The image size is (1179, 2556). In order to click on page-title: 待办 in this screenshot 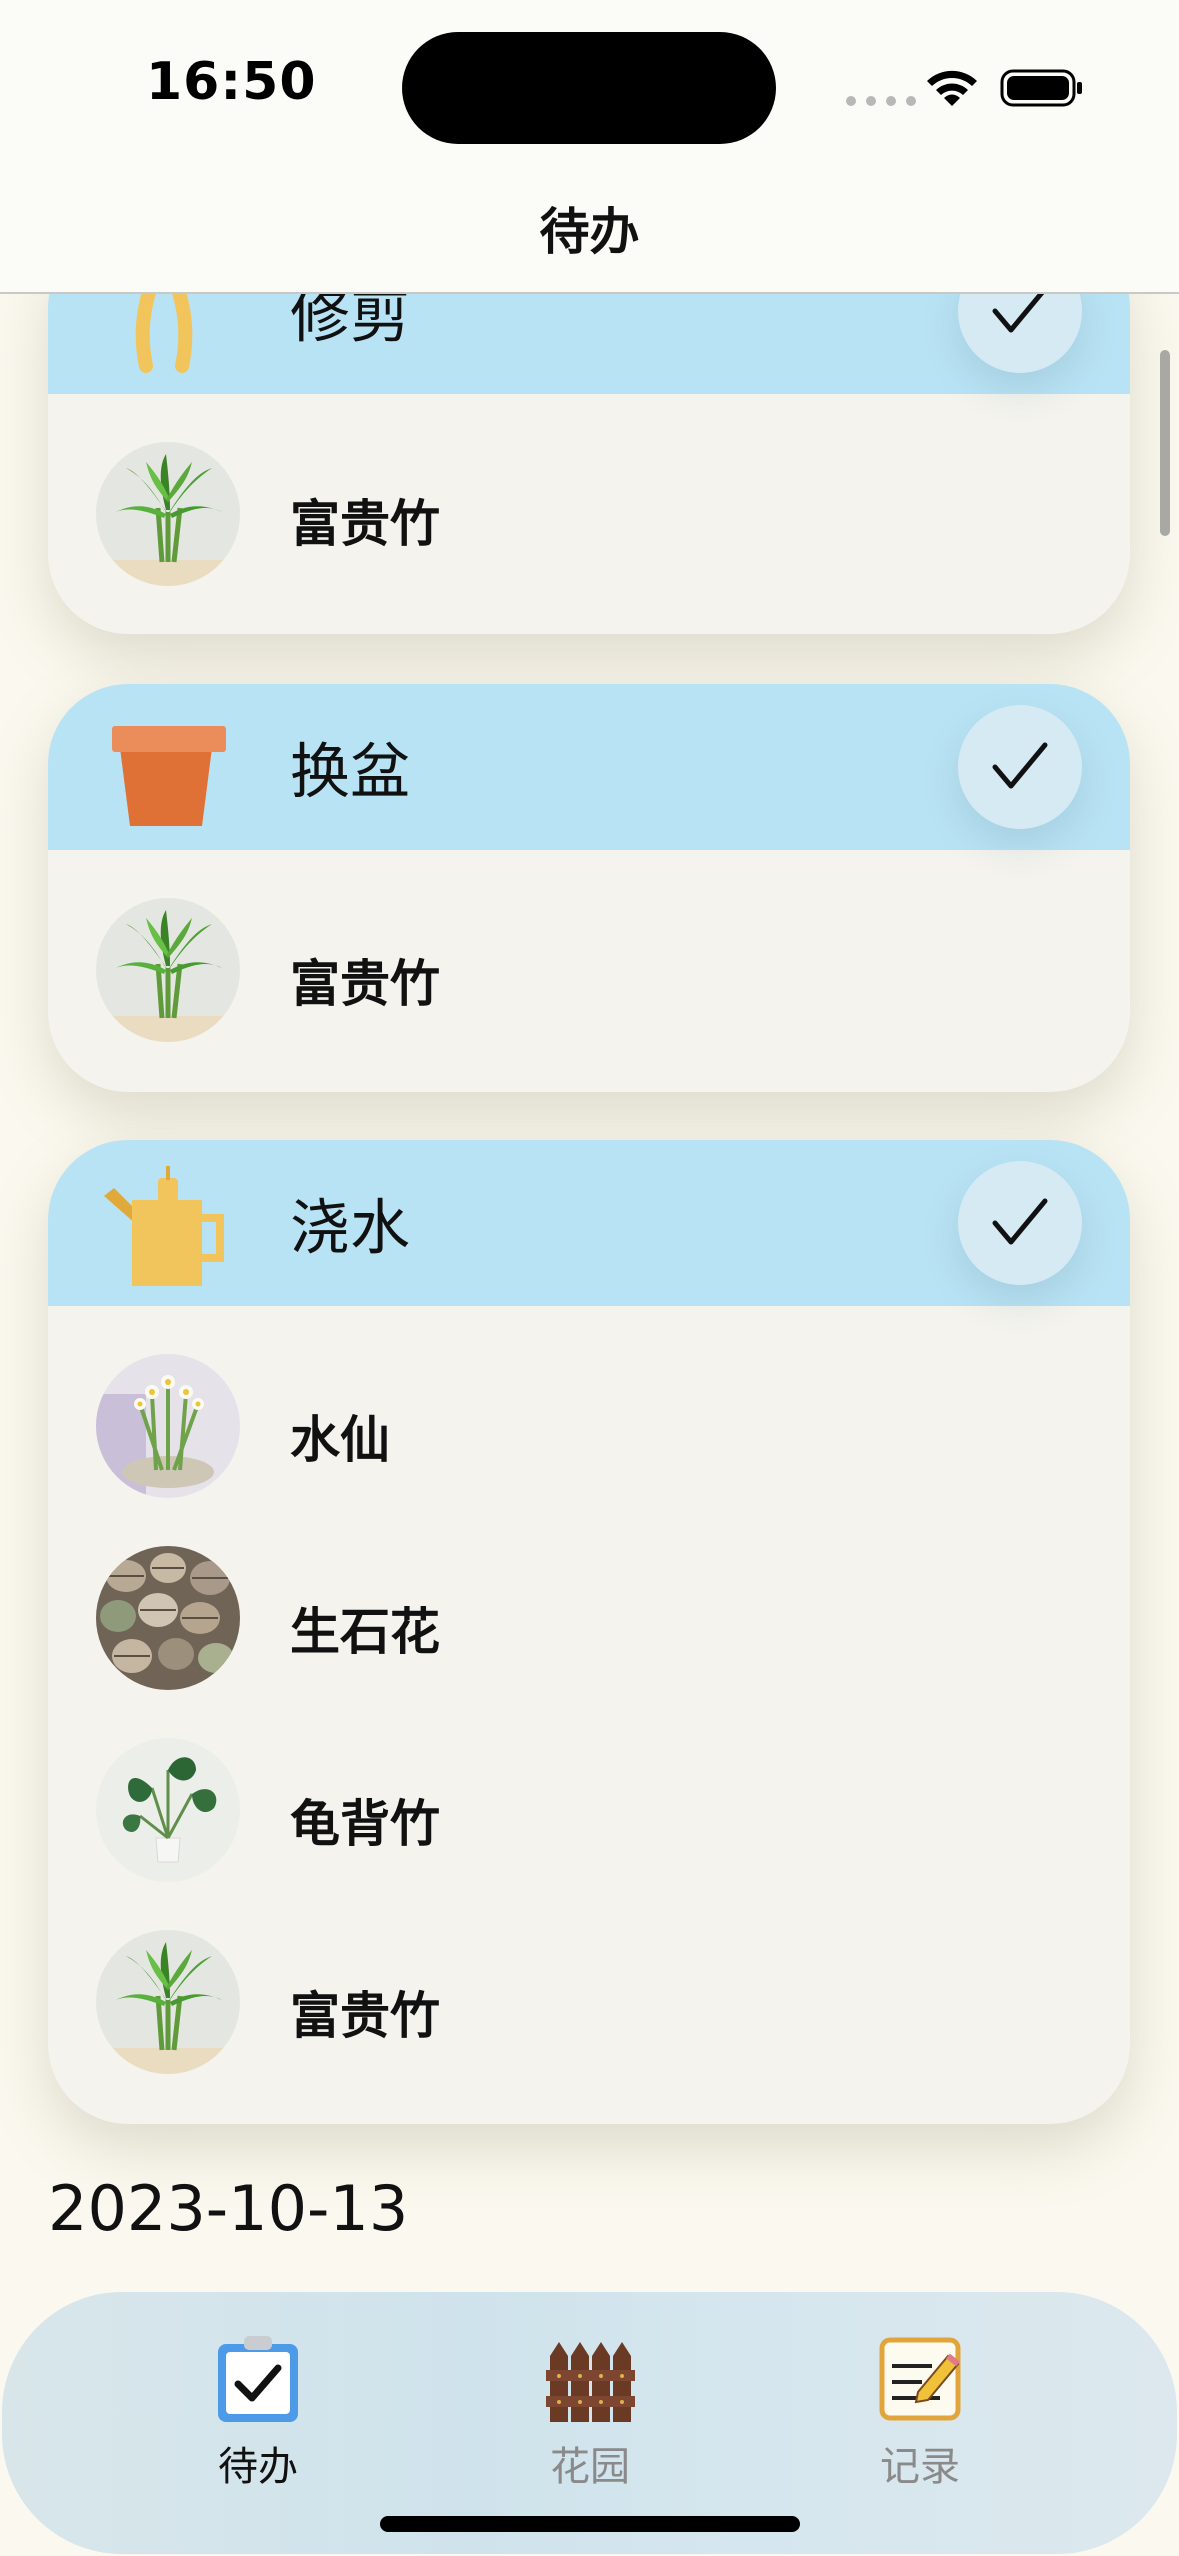, I will do `click(589, 232)`.